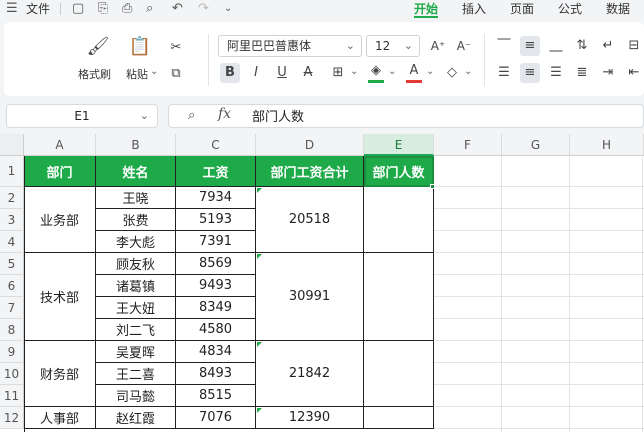 This screenshot has width=644, height=432. What do you see at coordinates (393, 46) in the screenshot?
I see `font-size-select: 12 ⌄` at bounding box center [393, 46].